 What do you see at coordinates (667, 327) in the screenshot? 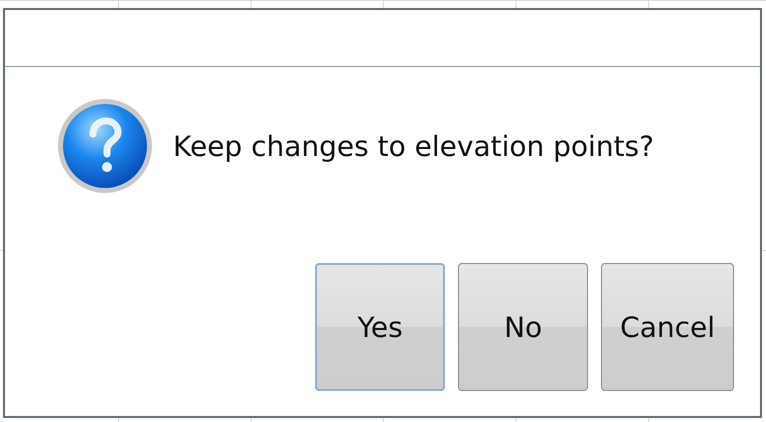
I see `cancel-button: Cancel` at bounding box center [667, 327].